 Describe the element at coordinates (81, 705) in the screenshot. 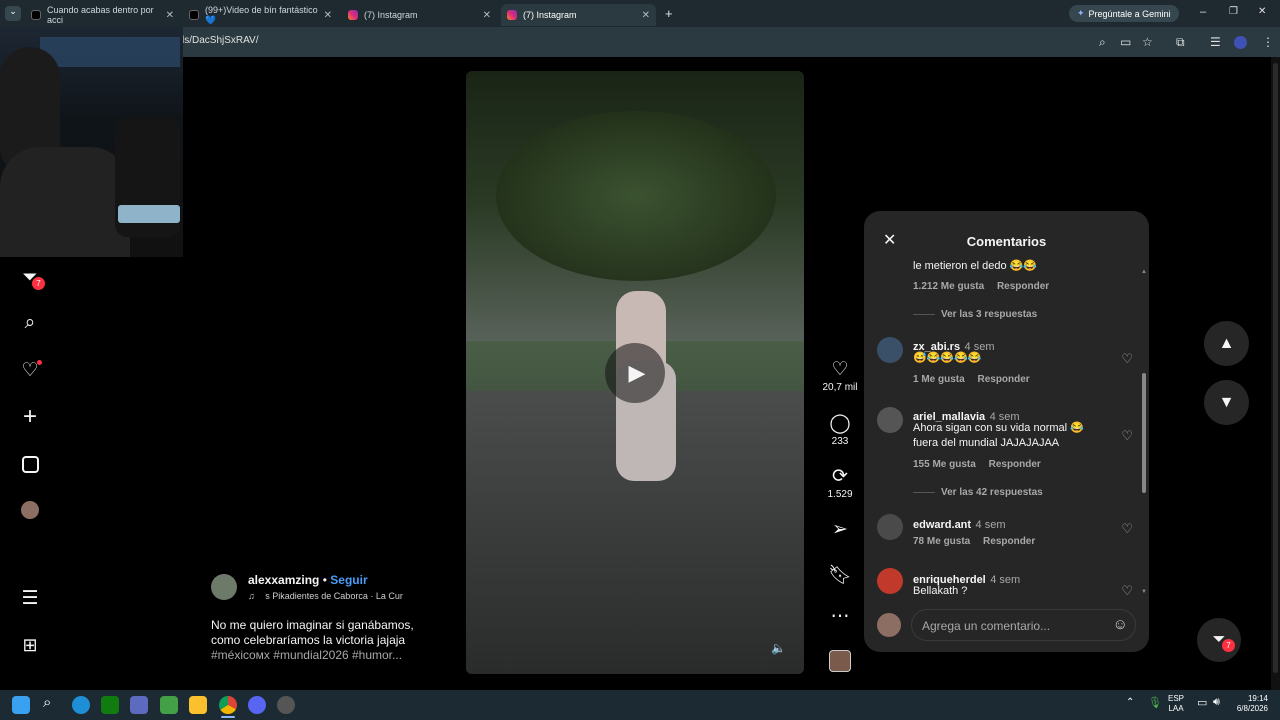

I see `edge-icon` at that location.